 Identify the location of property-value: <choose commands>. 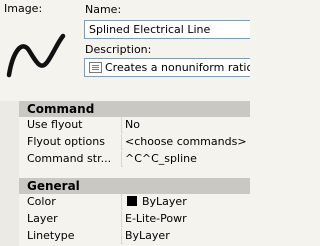
(186, 142).